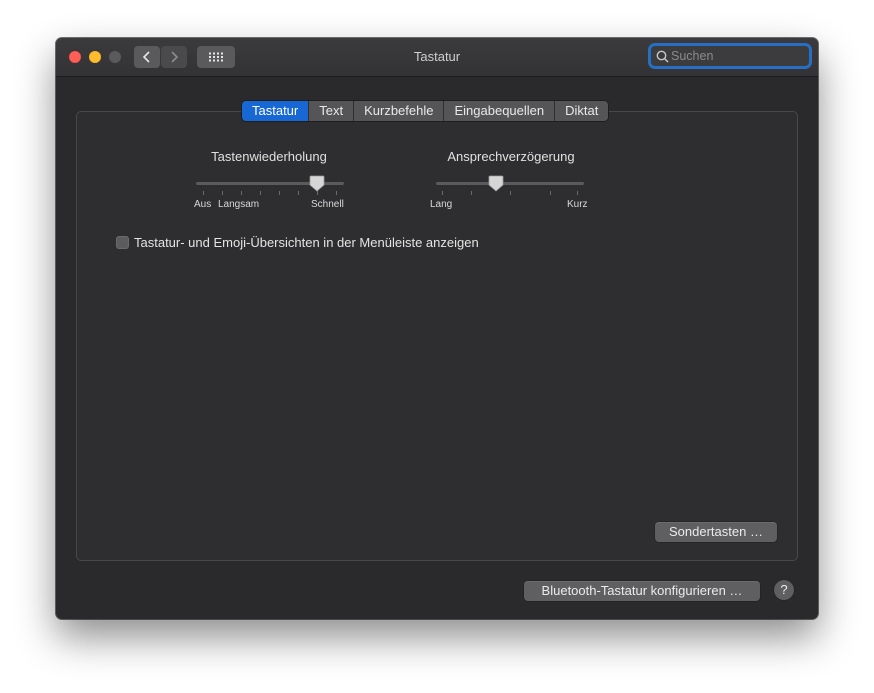  What do you see at coordinates (581, 111) in the screenshot?
I see `tab-dictation: Diktat` at bounding box center [581, 111].